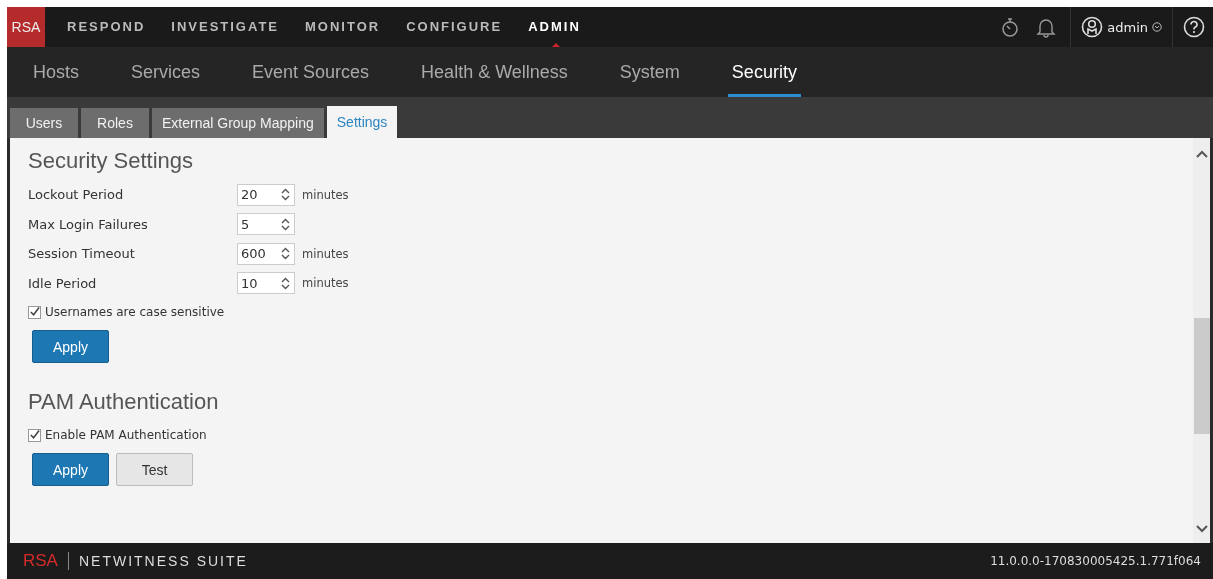 Image resolution: width=1213 pixels, height=579 pixels. What do you see at coordinates (266, 224) in the screenshot?
I see `number-spinner: 5` at bounding box center [266, 224].